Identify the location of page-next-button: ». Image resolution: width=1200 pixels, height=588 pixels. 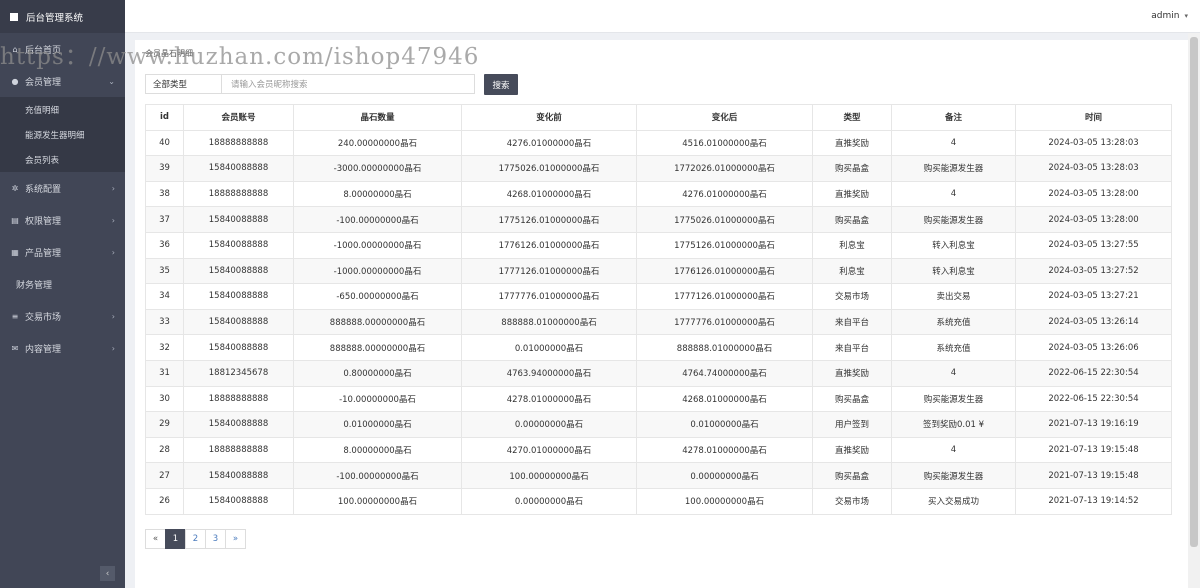
(235, 539).